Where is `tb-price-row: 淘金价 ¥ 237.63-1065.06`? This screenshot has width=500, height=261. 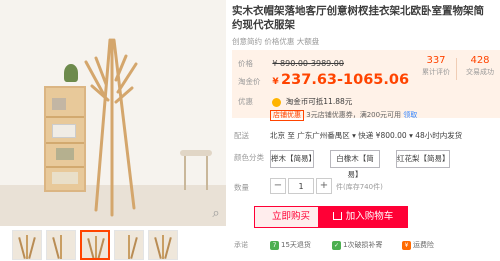
tb-price-row: 淘金价 ¥ 237.63-1065.06 is located at coordinates (323, 80).